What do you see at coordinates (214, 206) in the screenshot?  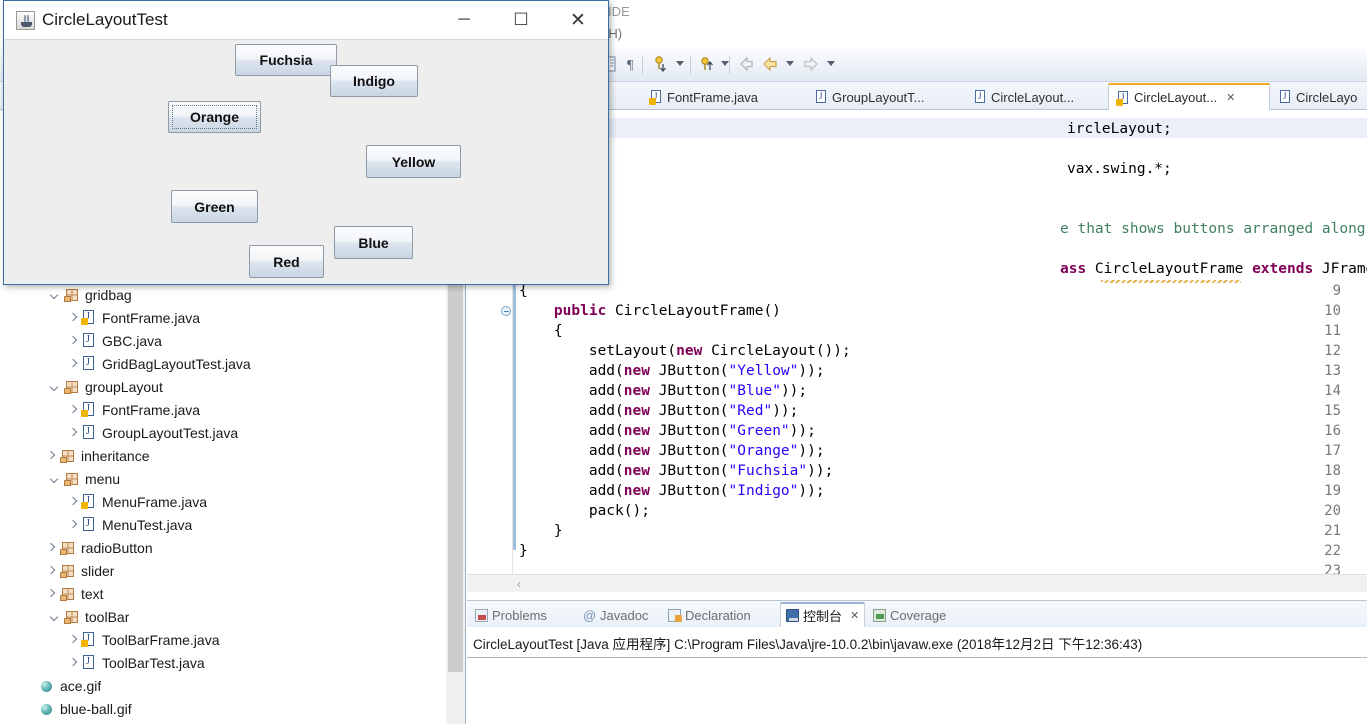 I see `button-green: Green` at bounding box center [214, 206].